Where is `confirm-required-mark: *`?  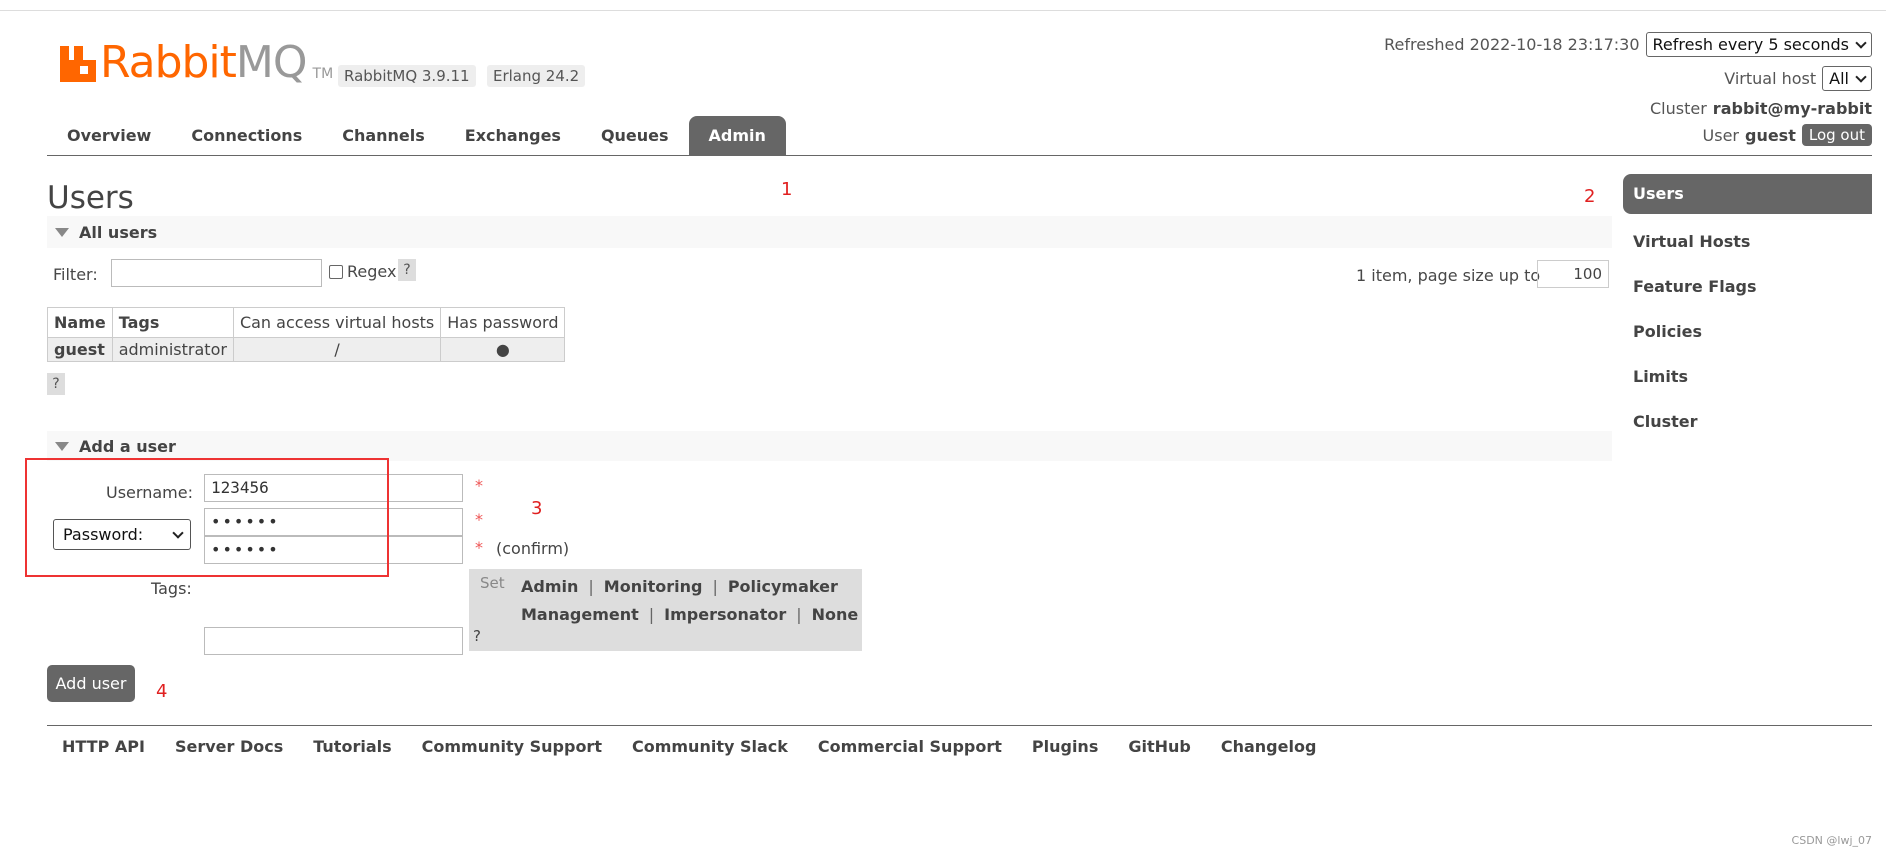 confirm-required-mark: * is located at coordinates (479, 547).